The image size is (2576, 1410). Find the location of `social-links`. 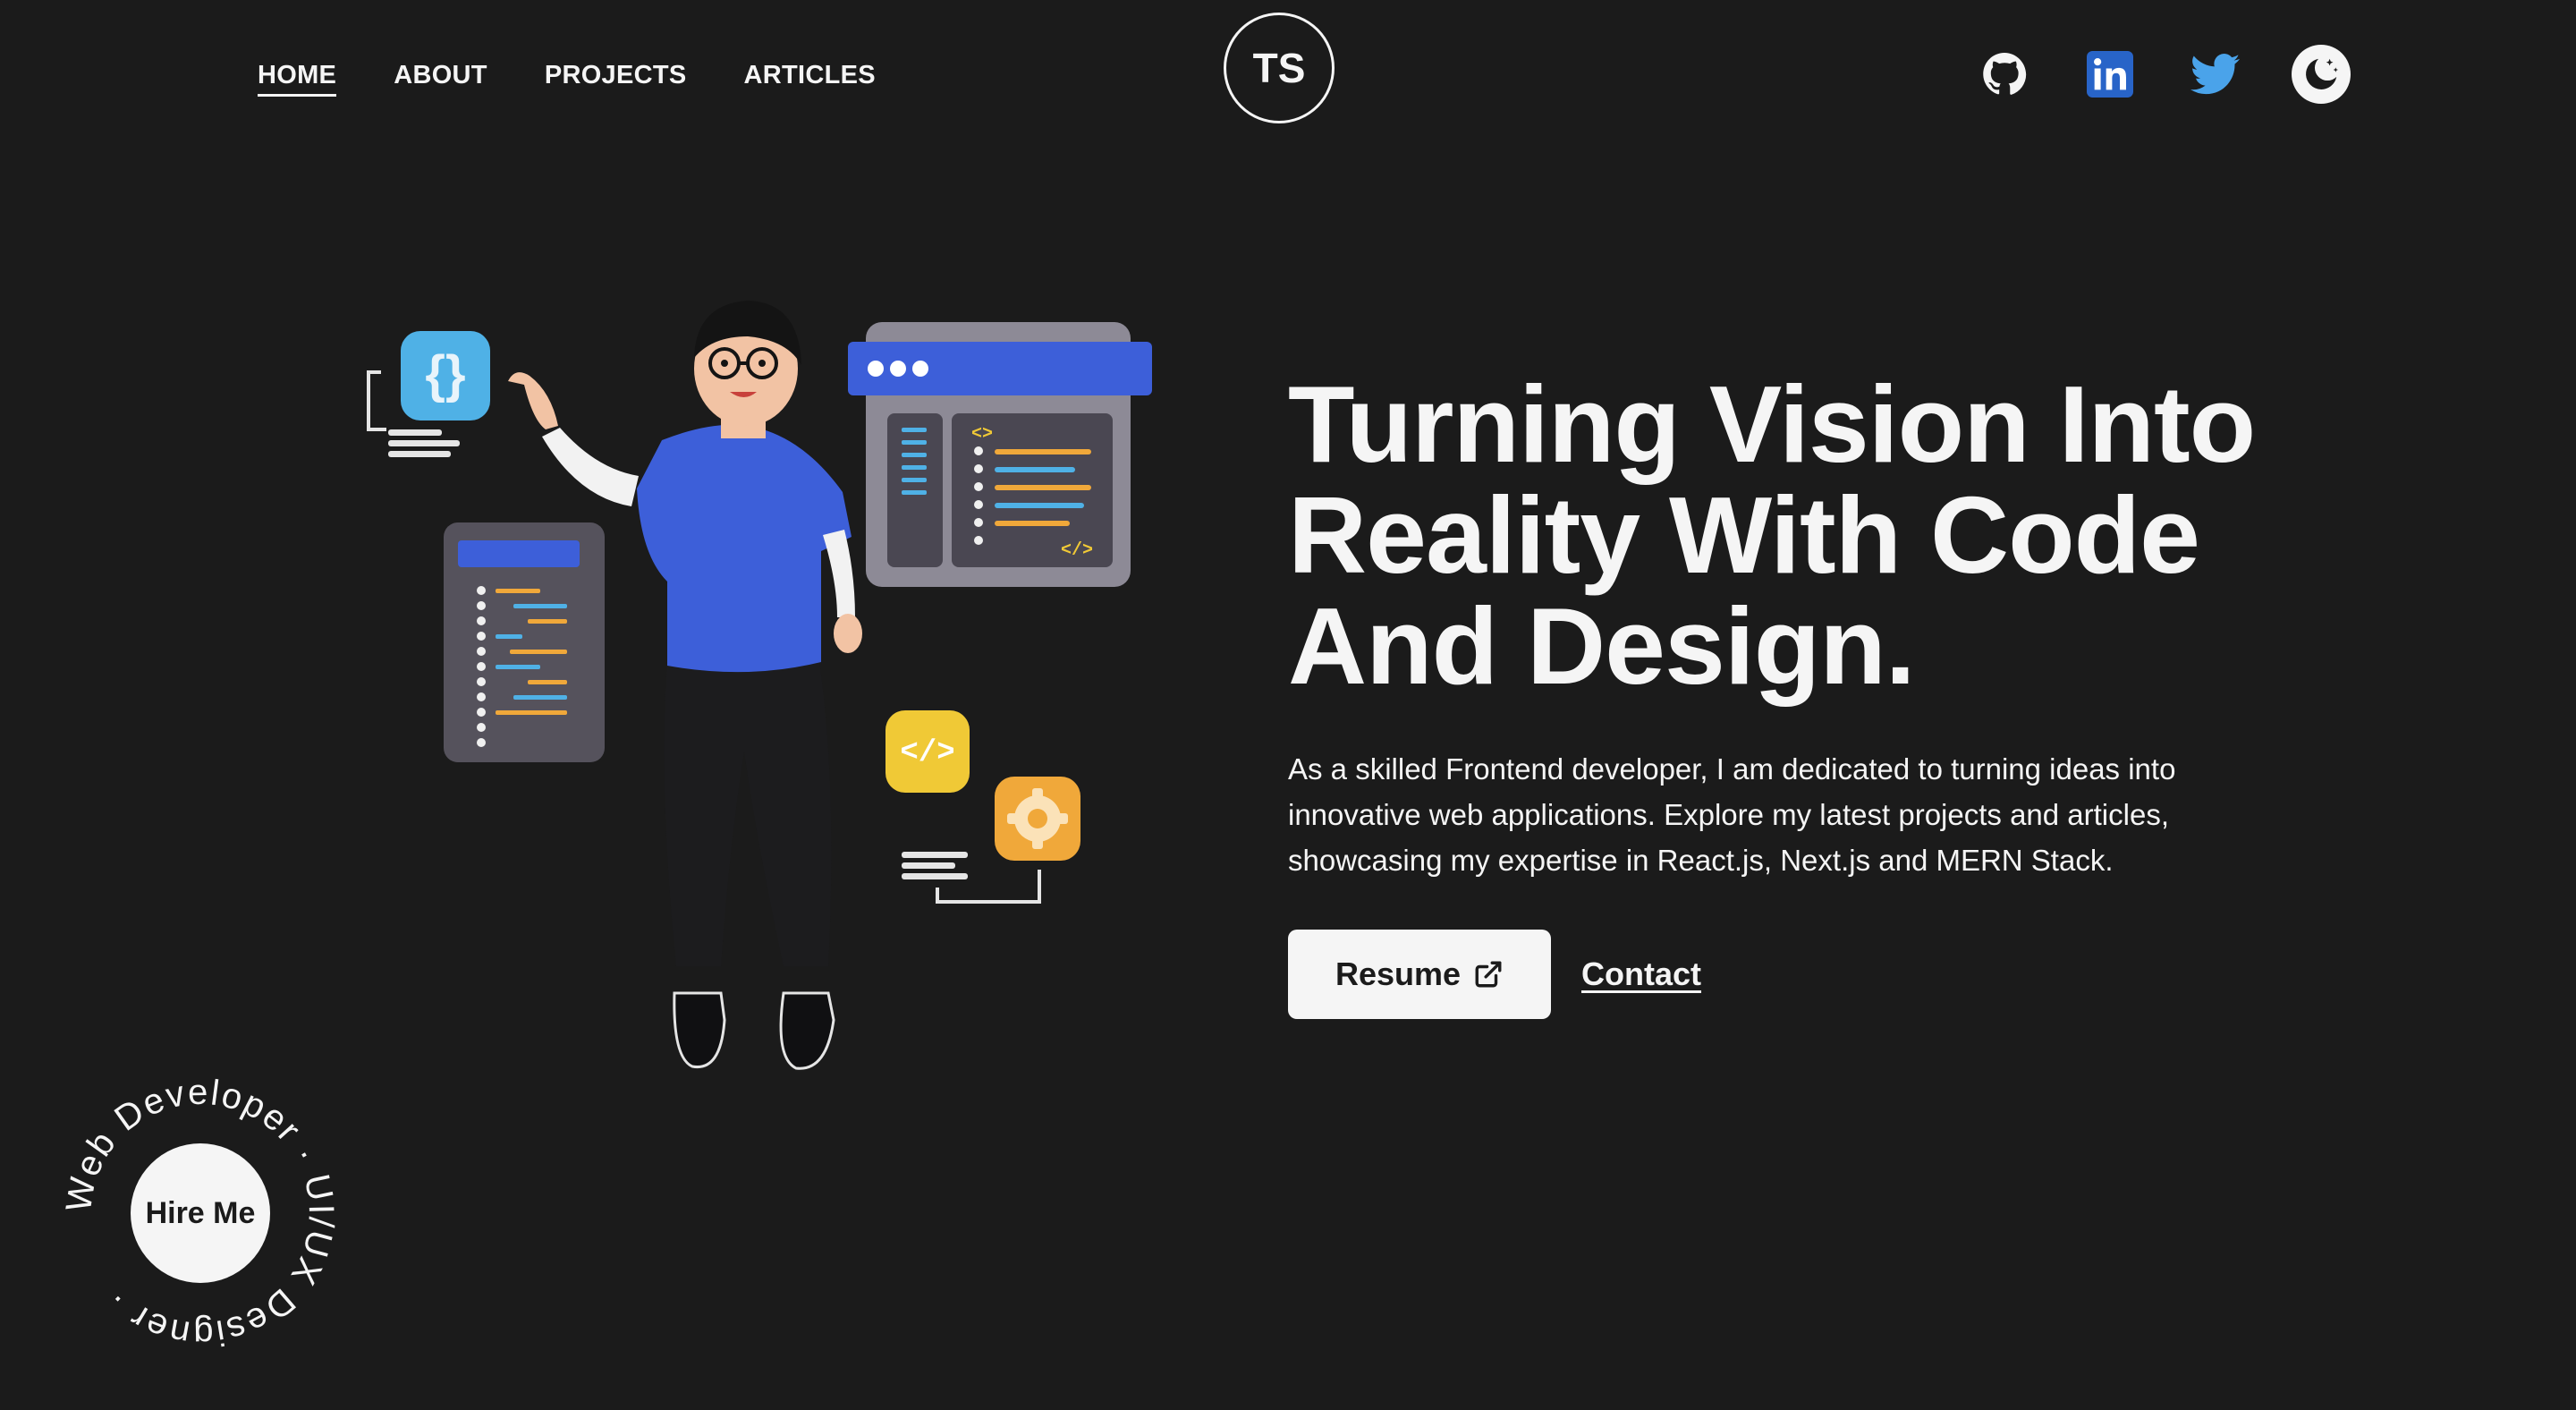

social-links is located at coordinates (2163, 74).